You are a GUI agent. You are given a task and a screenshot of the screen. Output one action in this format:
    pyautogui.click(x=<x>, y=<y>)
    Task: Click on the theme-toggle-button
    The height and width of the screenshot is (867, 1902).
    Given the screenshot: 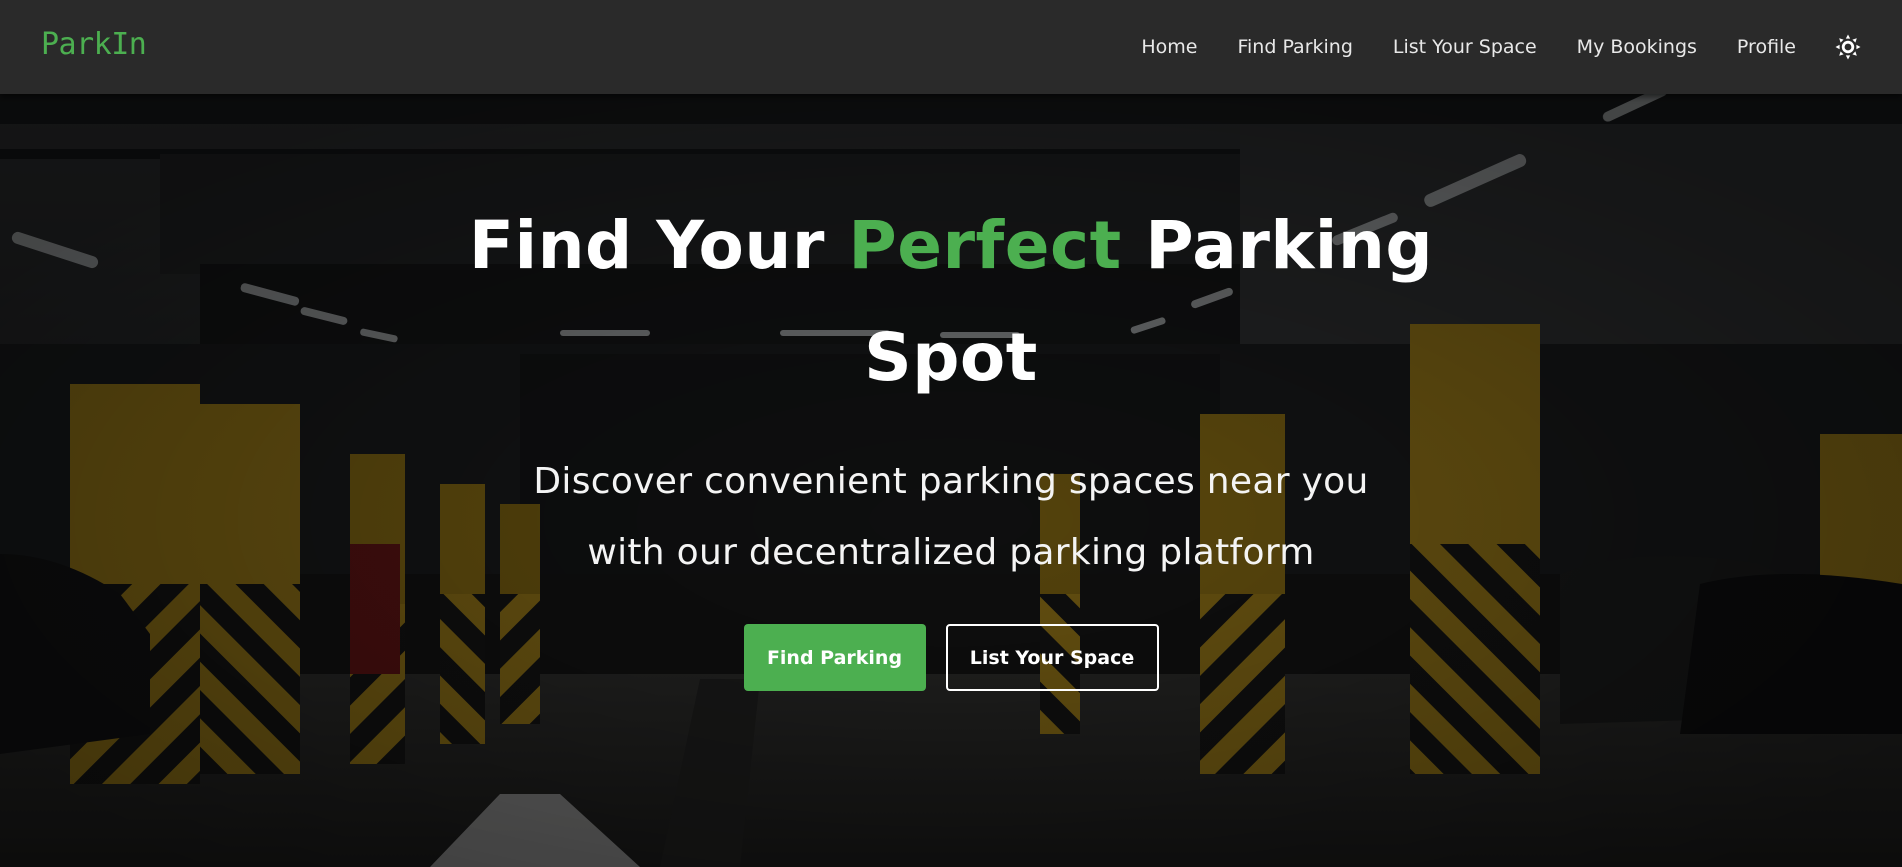 What is the action you would take?
    pyautogui.click(x=1848, y=47)
    